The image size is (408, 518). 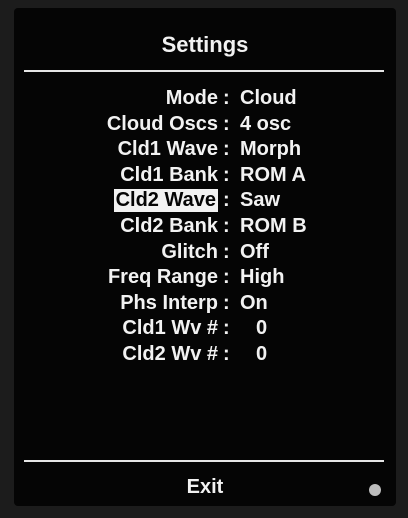 I want to click on setting-row-mode: Mode : Cloud, so click(x=205, y=98).